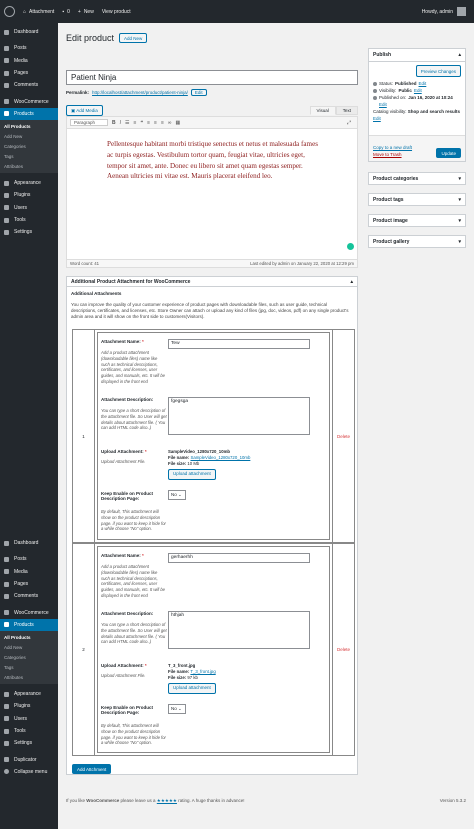 The width and height of the screenshot is (474, 829). Describe the element at coordinates (349, 123) in the screenshot. I see `fullscreen-icon: ⤢` at that location.